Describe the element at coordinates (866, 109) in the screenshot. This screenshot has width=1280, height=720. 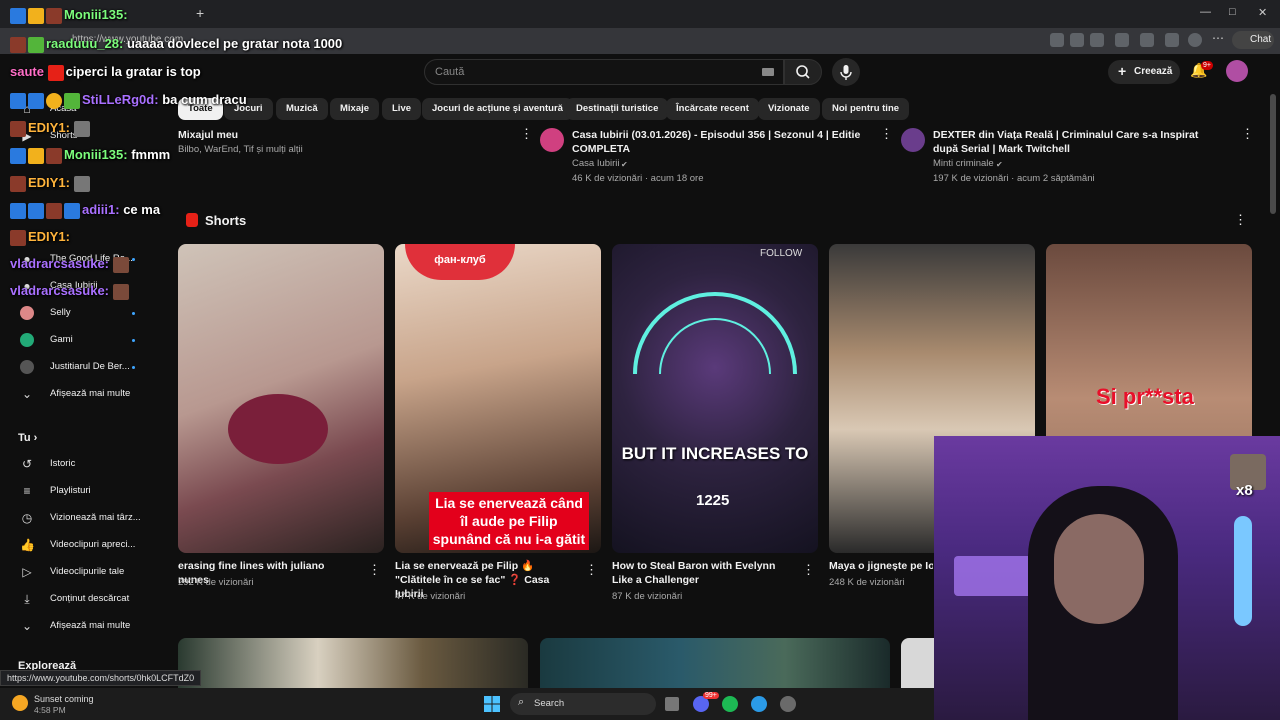
I see `chip-noi: Noi pentru tine` at that location.